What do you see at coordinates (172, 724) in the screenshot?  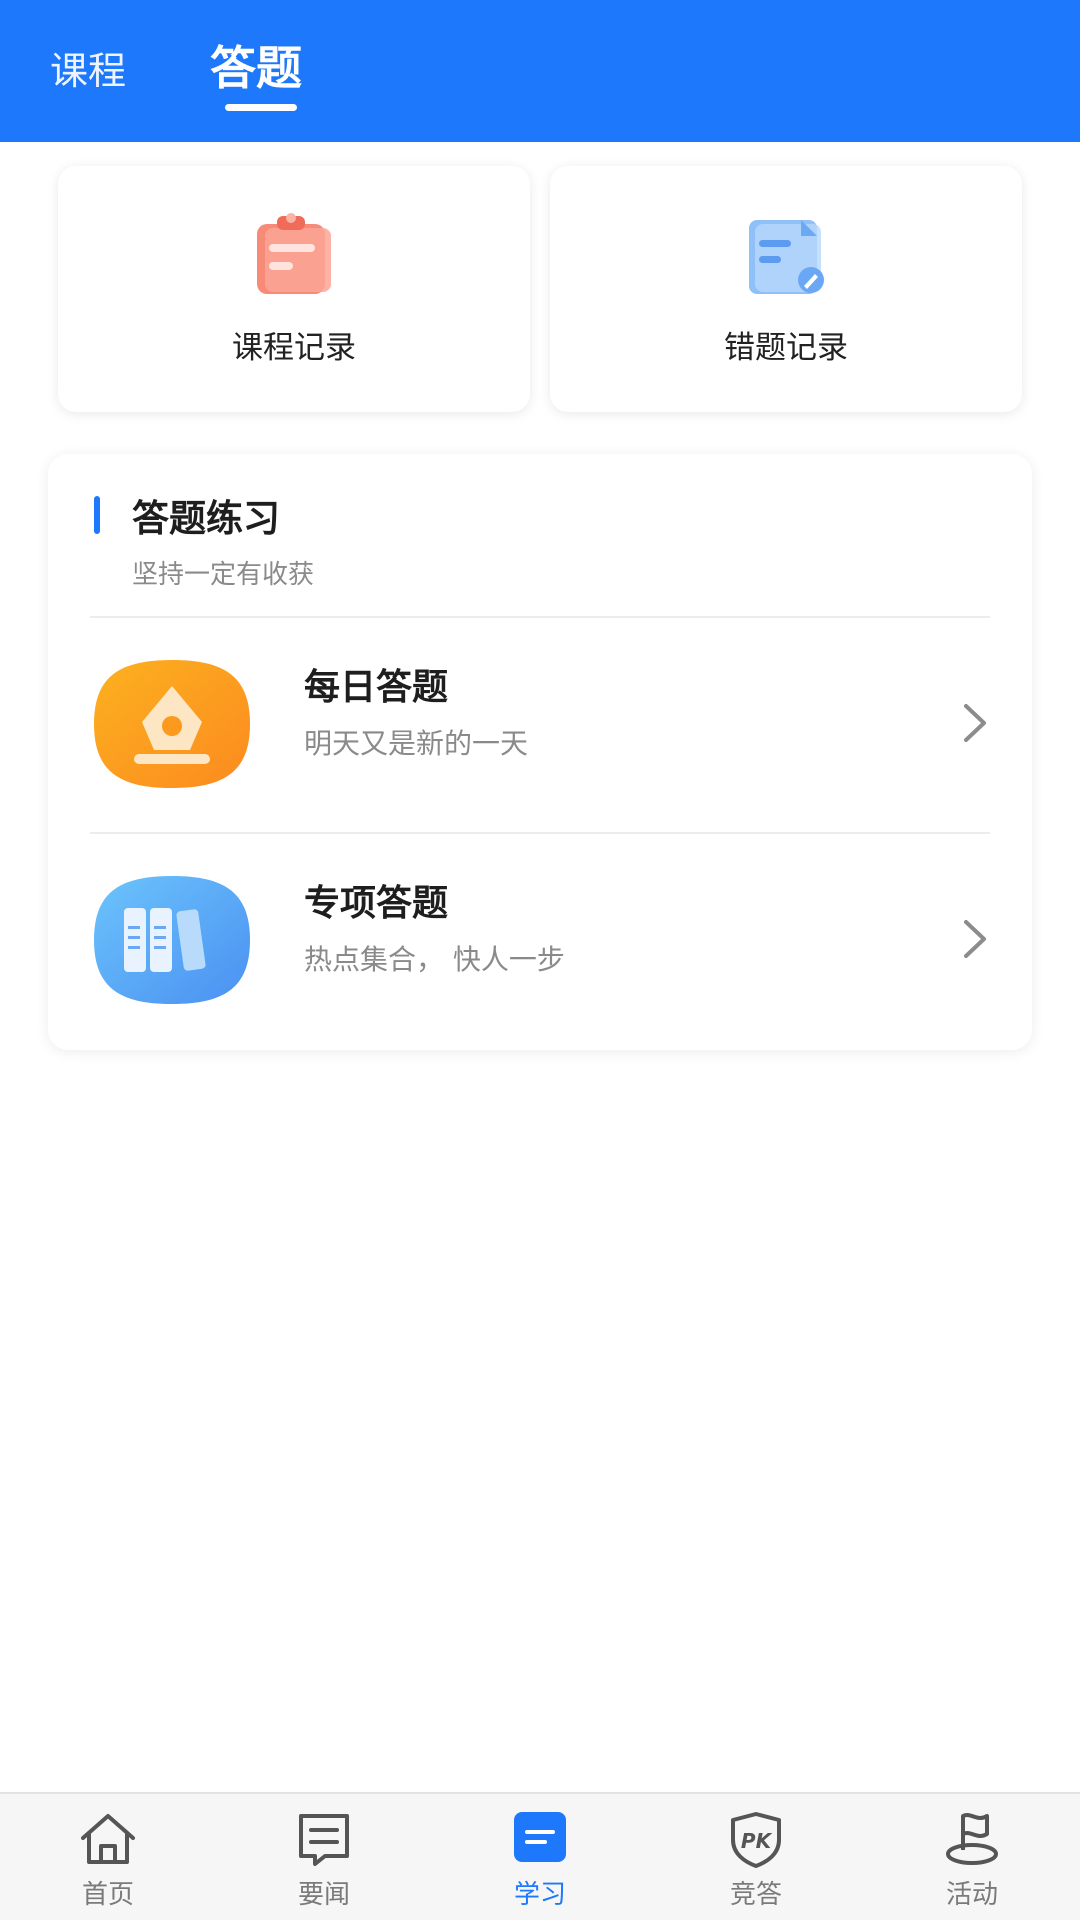 I see `pen-nib-icon` at bounding box center [172, 724].